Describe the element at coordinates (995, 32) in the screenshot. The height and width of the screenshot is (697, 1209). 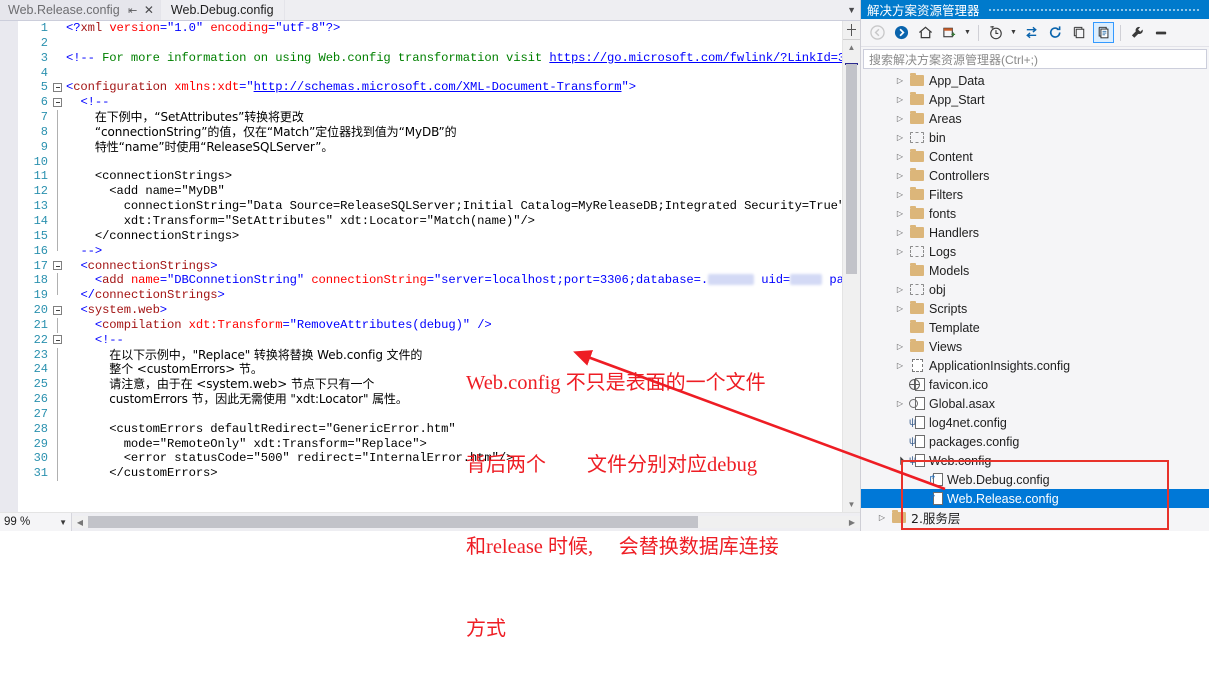
I see `history-button` at that location.